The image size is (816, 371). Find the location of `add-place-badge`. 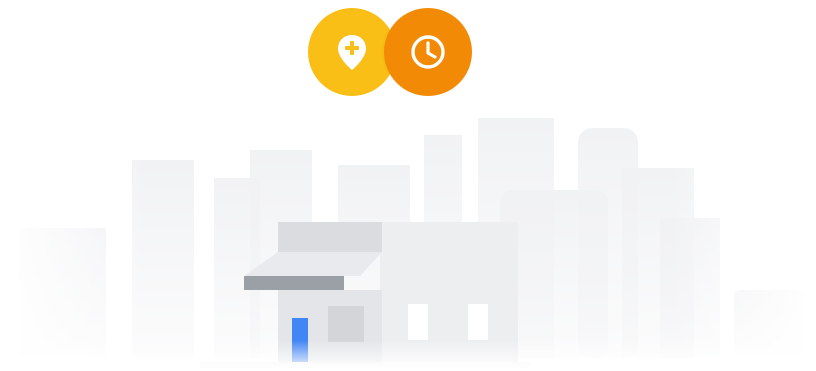

add-place-badge is located at coordinates (352, 52).